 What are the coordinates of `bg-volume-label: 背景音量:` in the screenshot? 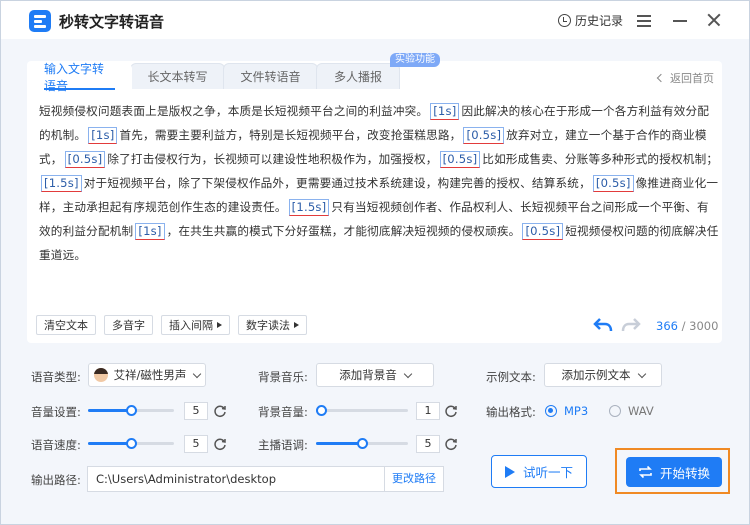 It's located at (283, 412).